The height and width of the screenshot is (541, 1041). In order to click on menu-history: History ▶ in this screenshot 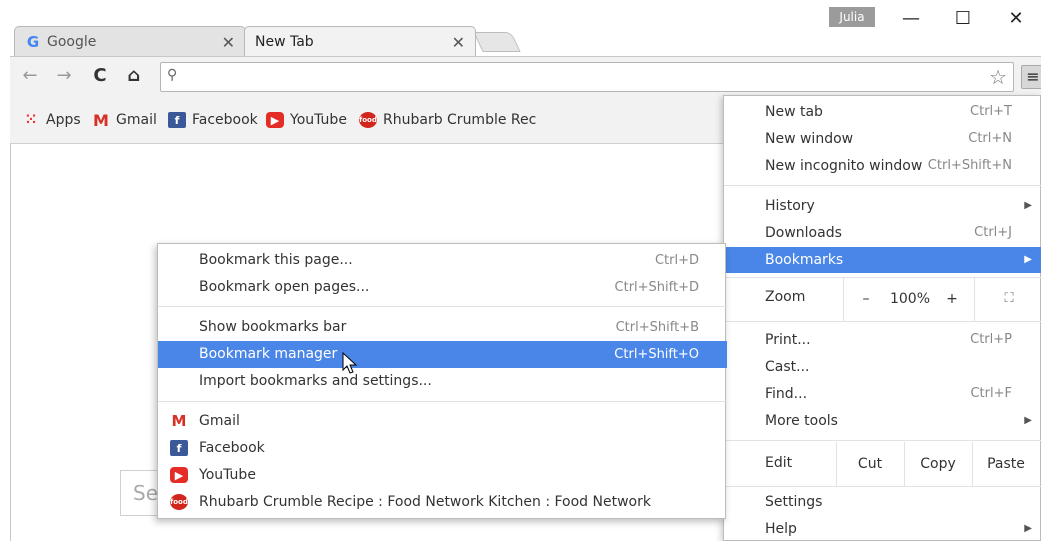, I will do `click(882, 206)`.